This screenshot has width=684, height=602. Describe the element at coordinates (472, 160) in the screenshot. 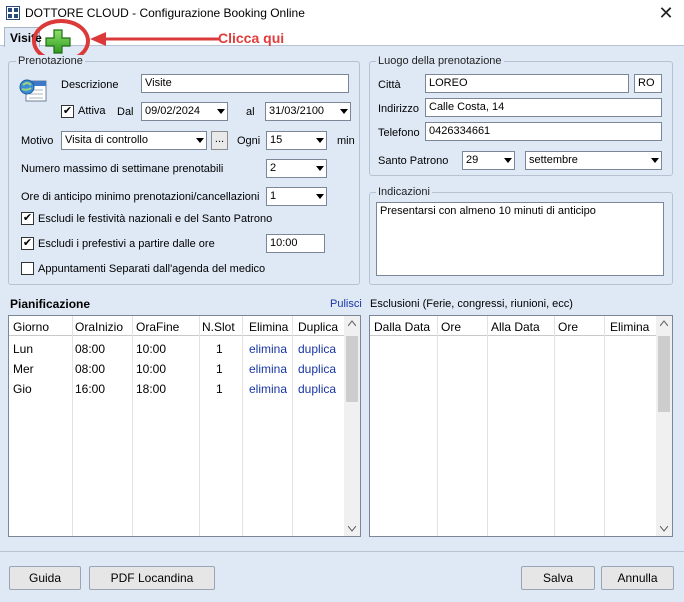

I see `patrono-giorno-value: 29` at that location.